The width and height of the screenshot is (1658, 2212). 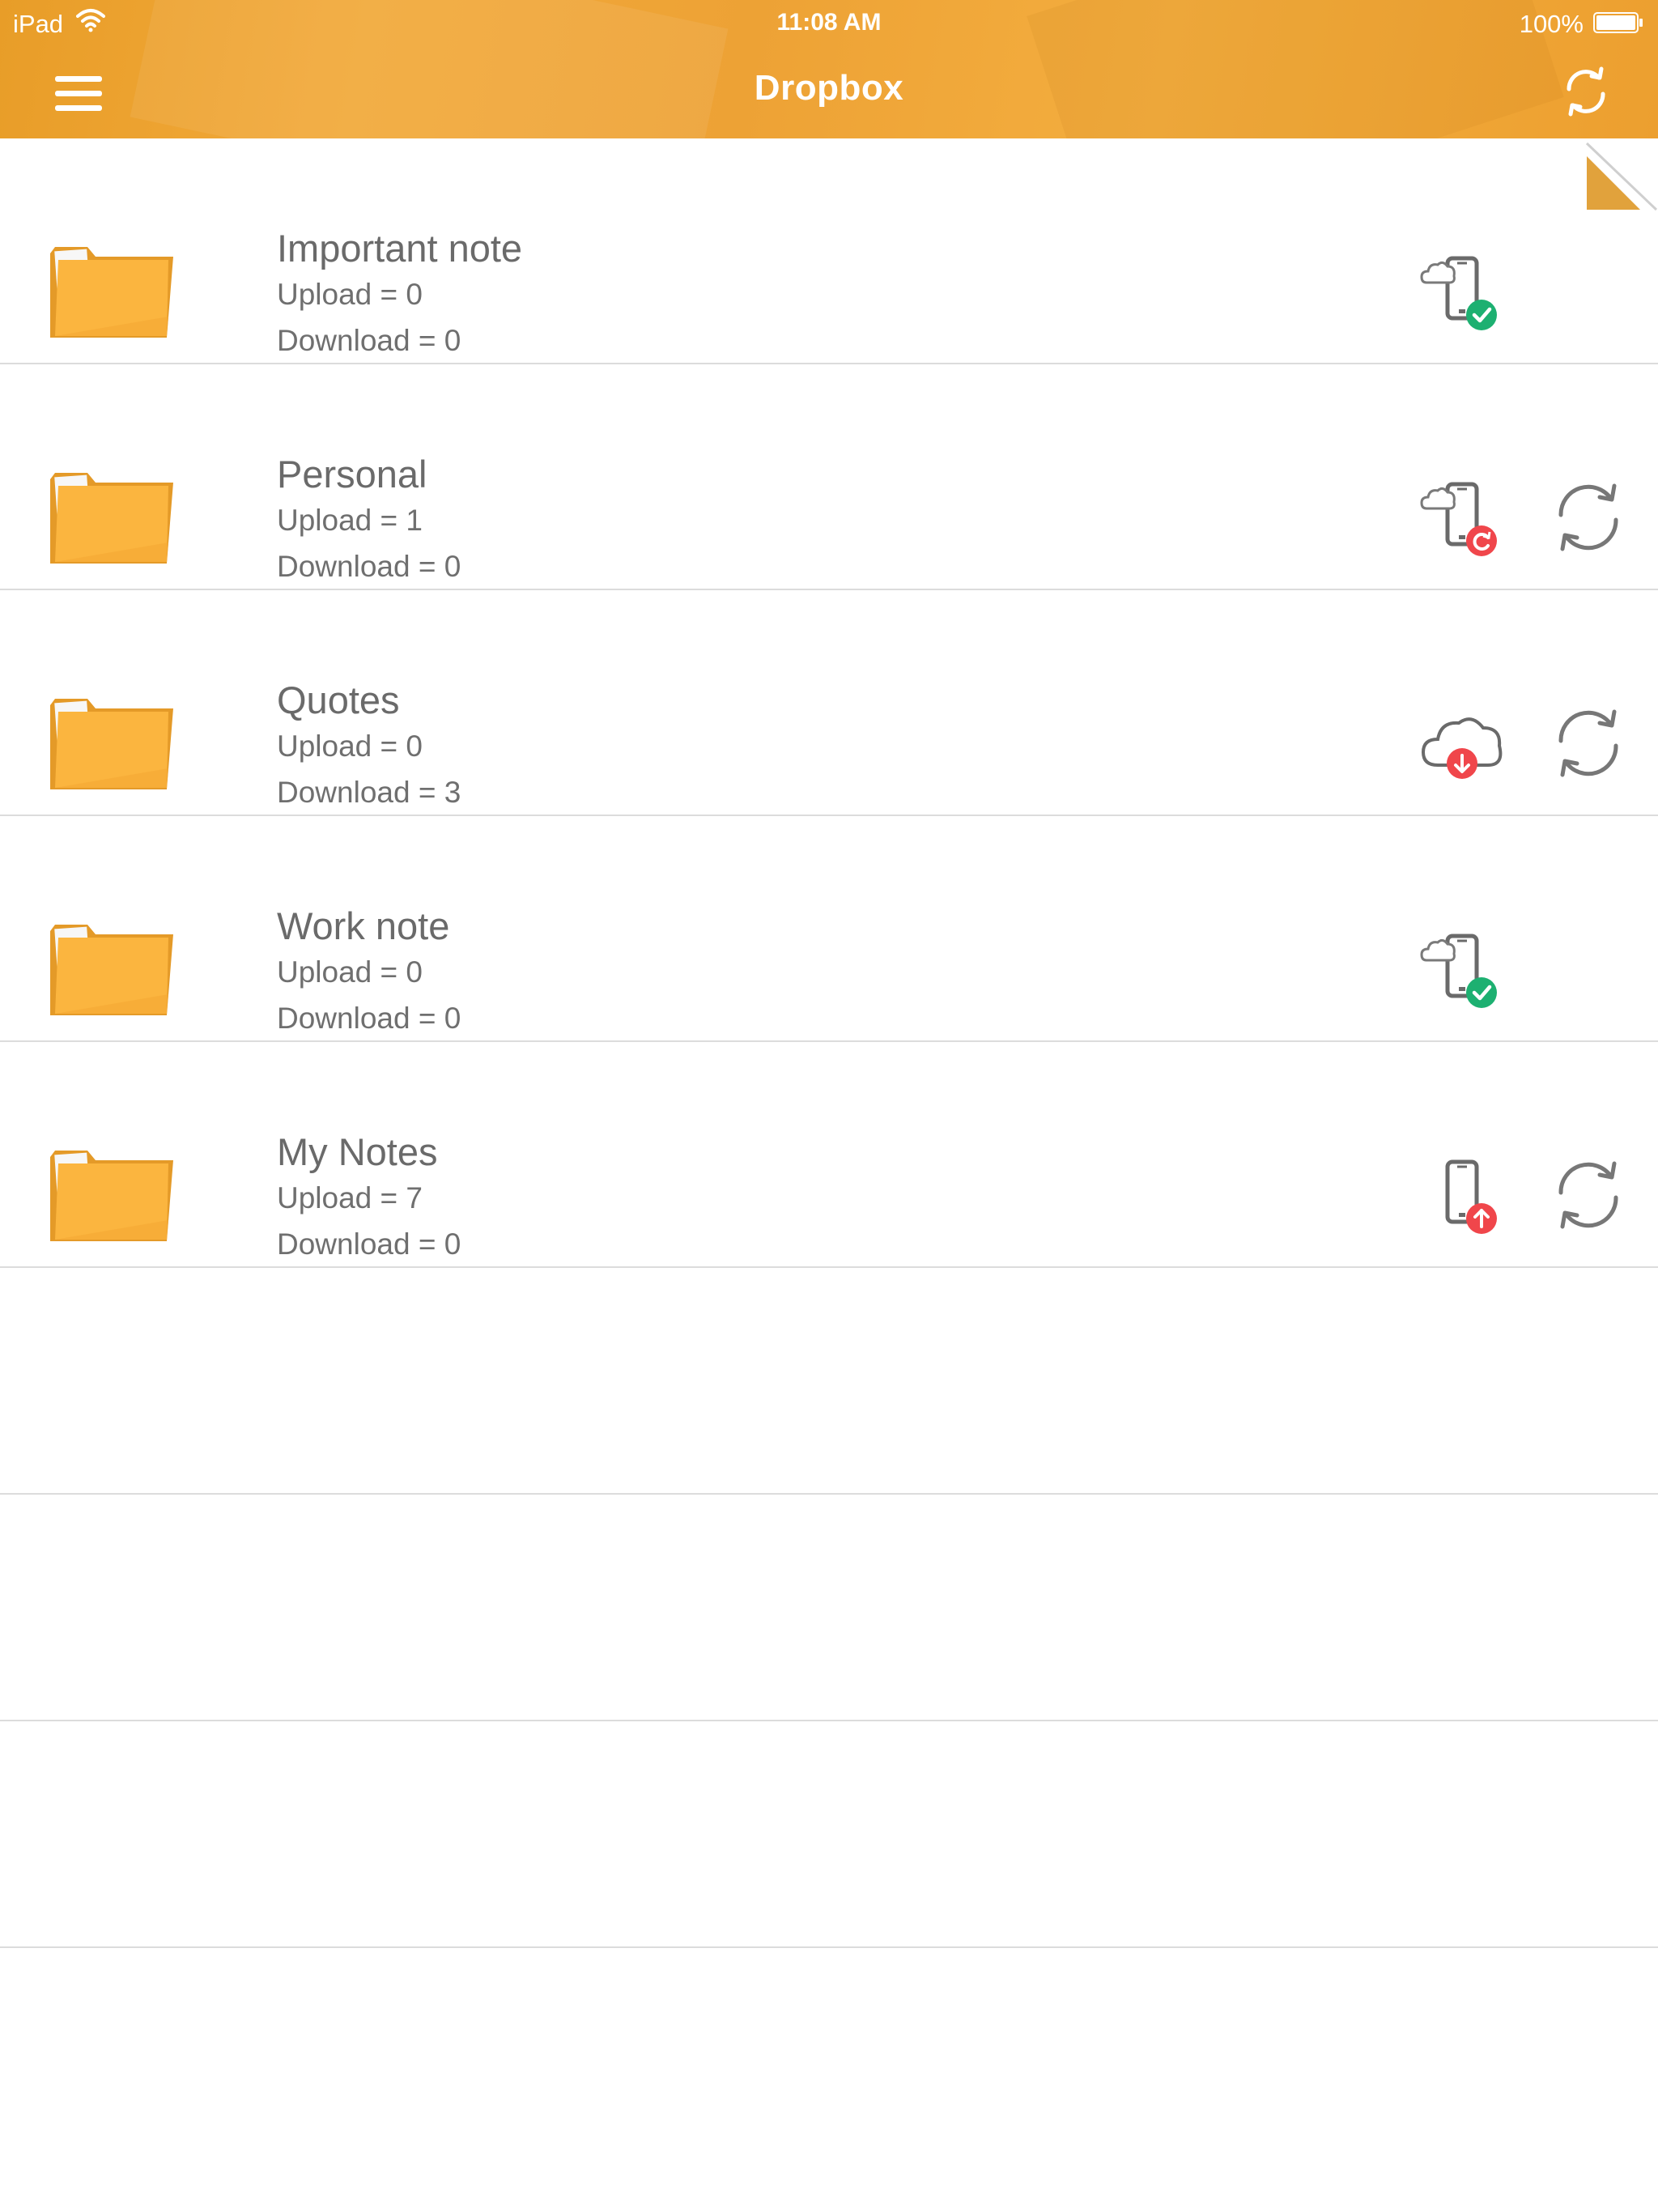 I want to click on battery-icon, so click(x=1618, y=22).